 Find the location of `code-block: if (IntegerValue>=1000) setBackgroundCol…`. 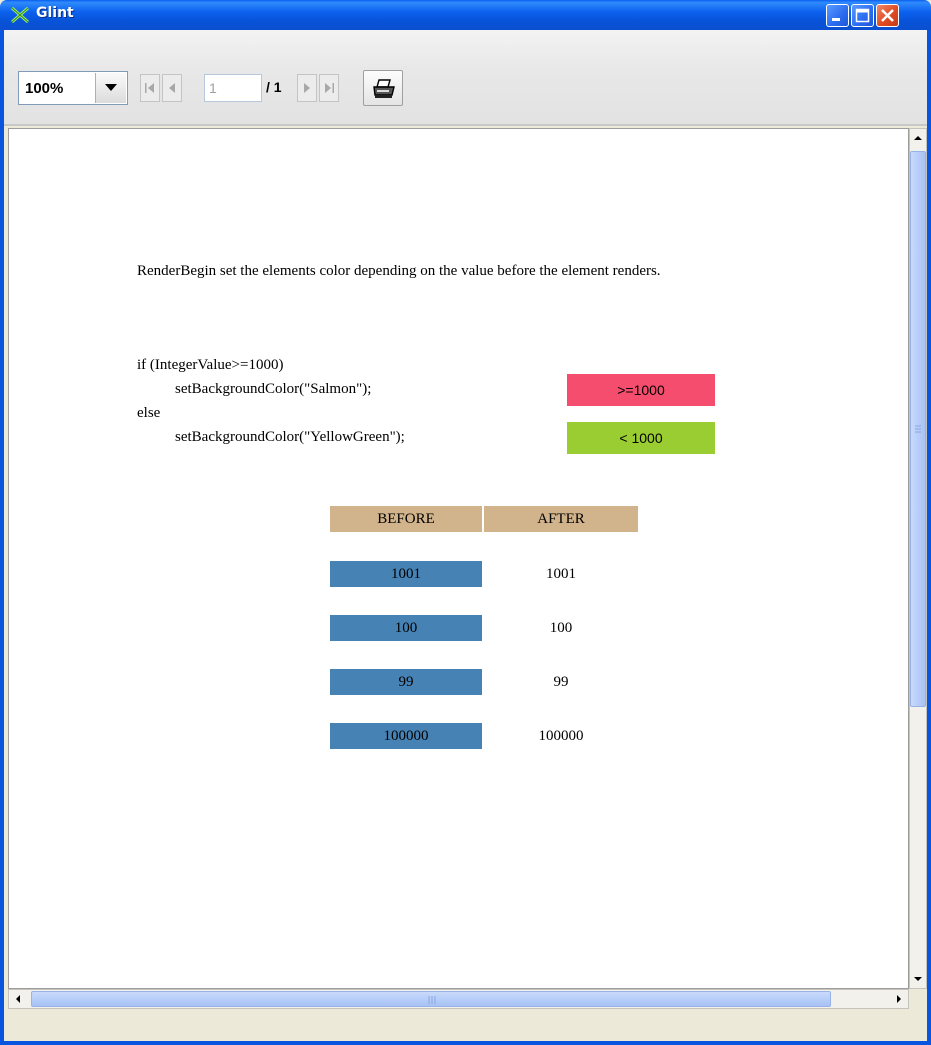

code-block: if (IntegerValue>=1000) setBackgroundCol… is located at coordinates (271, 401).